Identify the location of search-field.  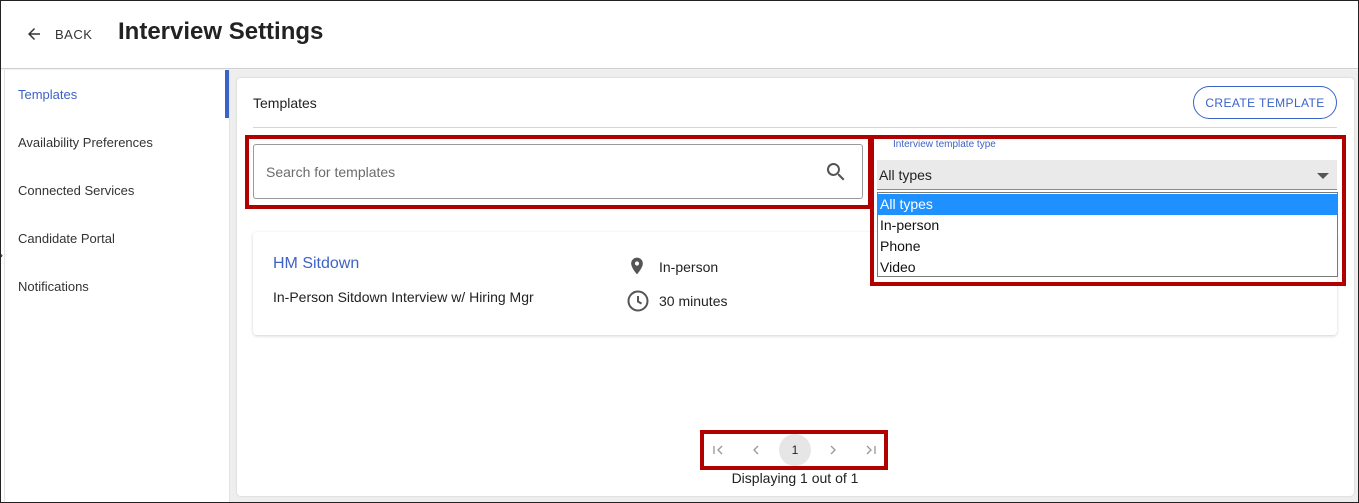
(558, 171).